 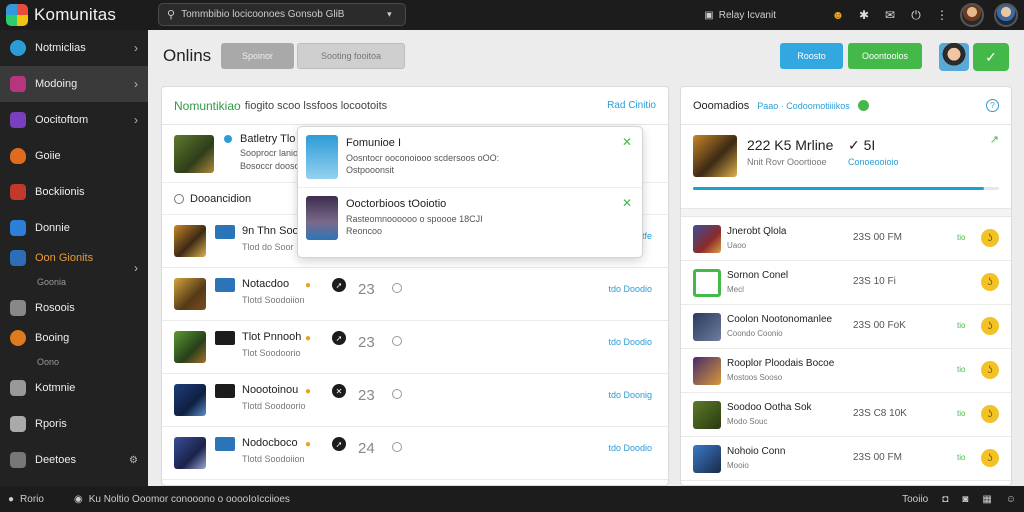 I want to click on popup-item-title: Ooctorbioos tOoiotio, so click(x=396, y=204).